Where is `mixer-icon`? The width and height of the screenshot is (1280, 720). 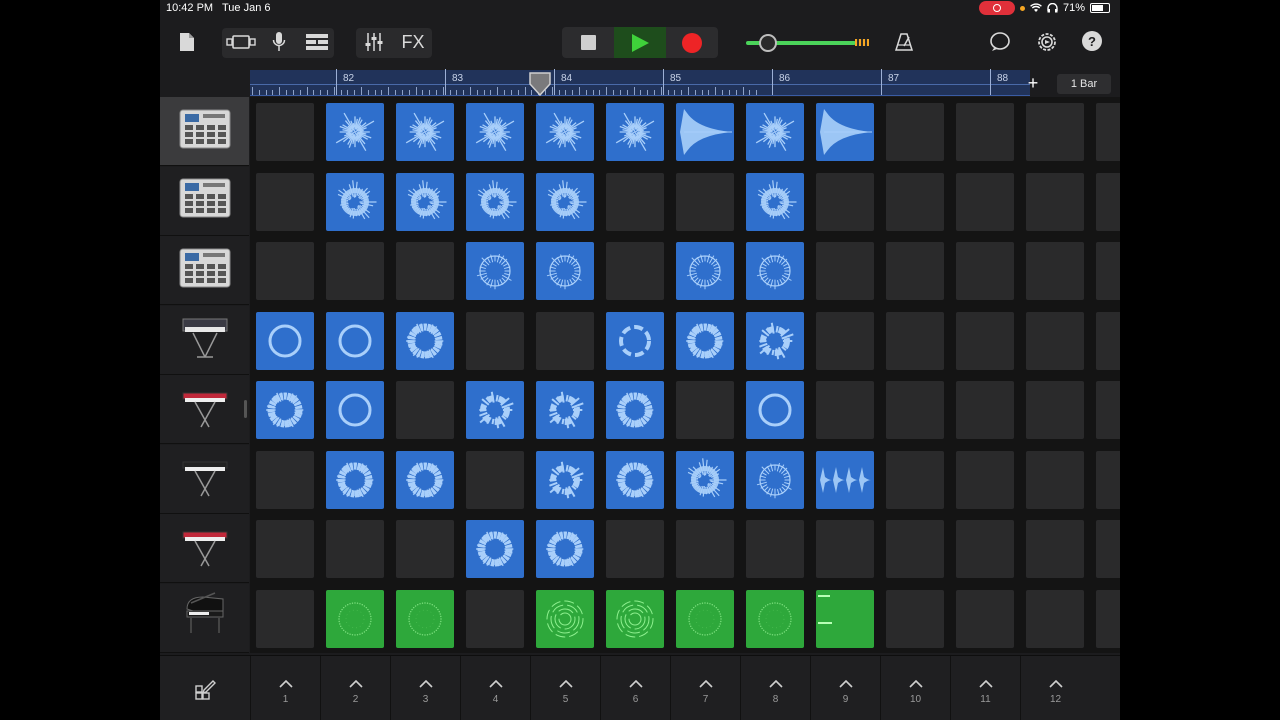 mixer-icon is located at coordinates (374, 42).